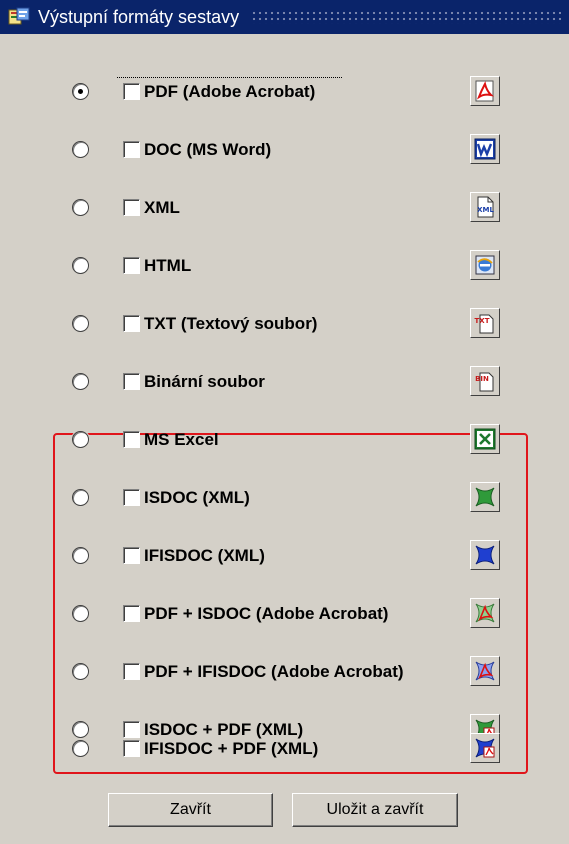 The height and width of the screenshot is (844, 569). Describe the element at coordinates (80, 439) in the screenshot. I see `radio-excel` at that location.